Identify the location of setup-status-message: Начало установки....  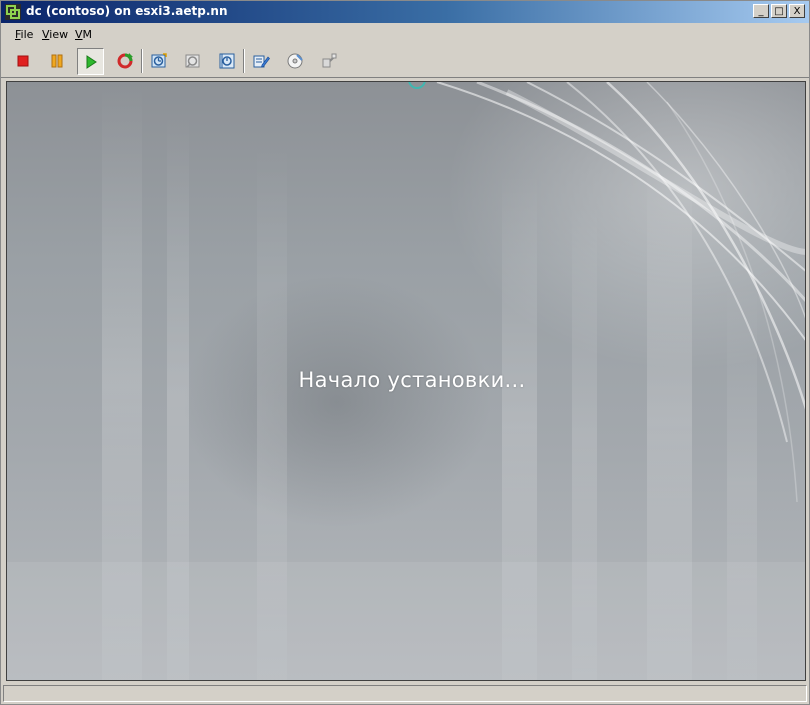
(412, 380).